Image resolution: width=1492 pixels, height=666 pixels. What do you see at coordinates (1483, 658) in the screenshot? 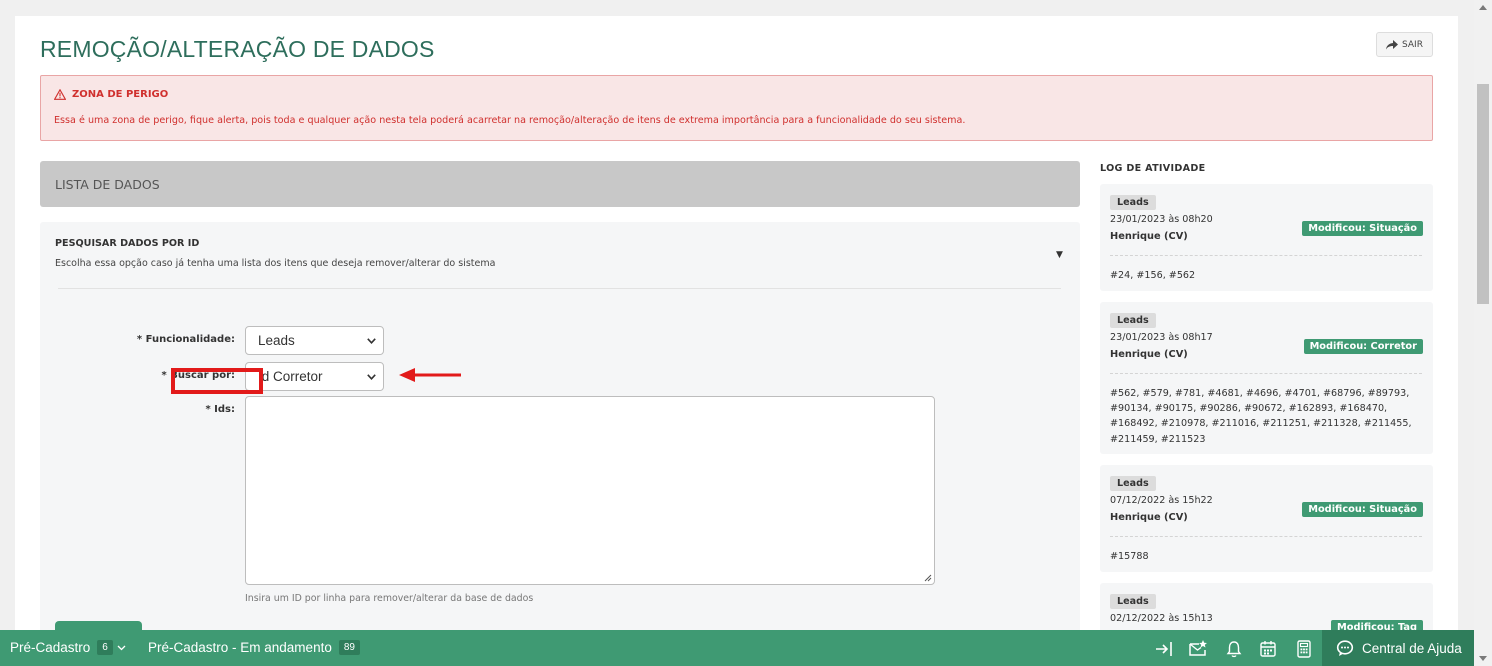
I see `scroll-down-arrow-icon` at bounding box center [1483, 658].